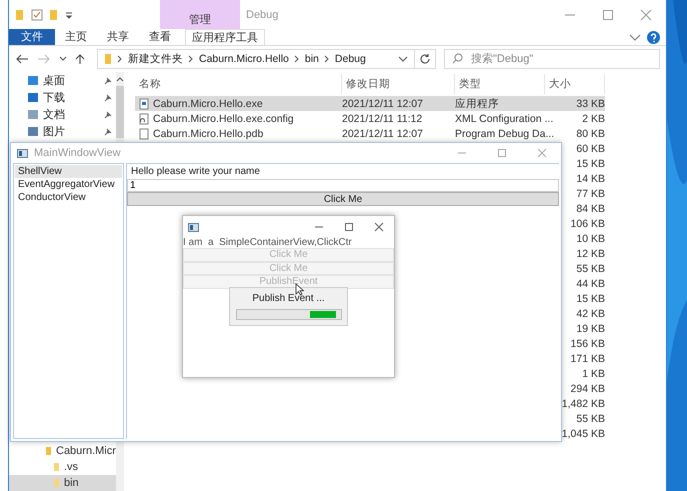 The height and width of the screenshot is (491, 687). What do you see at coordinates (311, 59) in the screenshot?
I see `breadcrumb: bin` at bounding box center [311, 59].